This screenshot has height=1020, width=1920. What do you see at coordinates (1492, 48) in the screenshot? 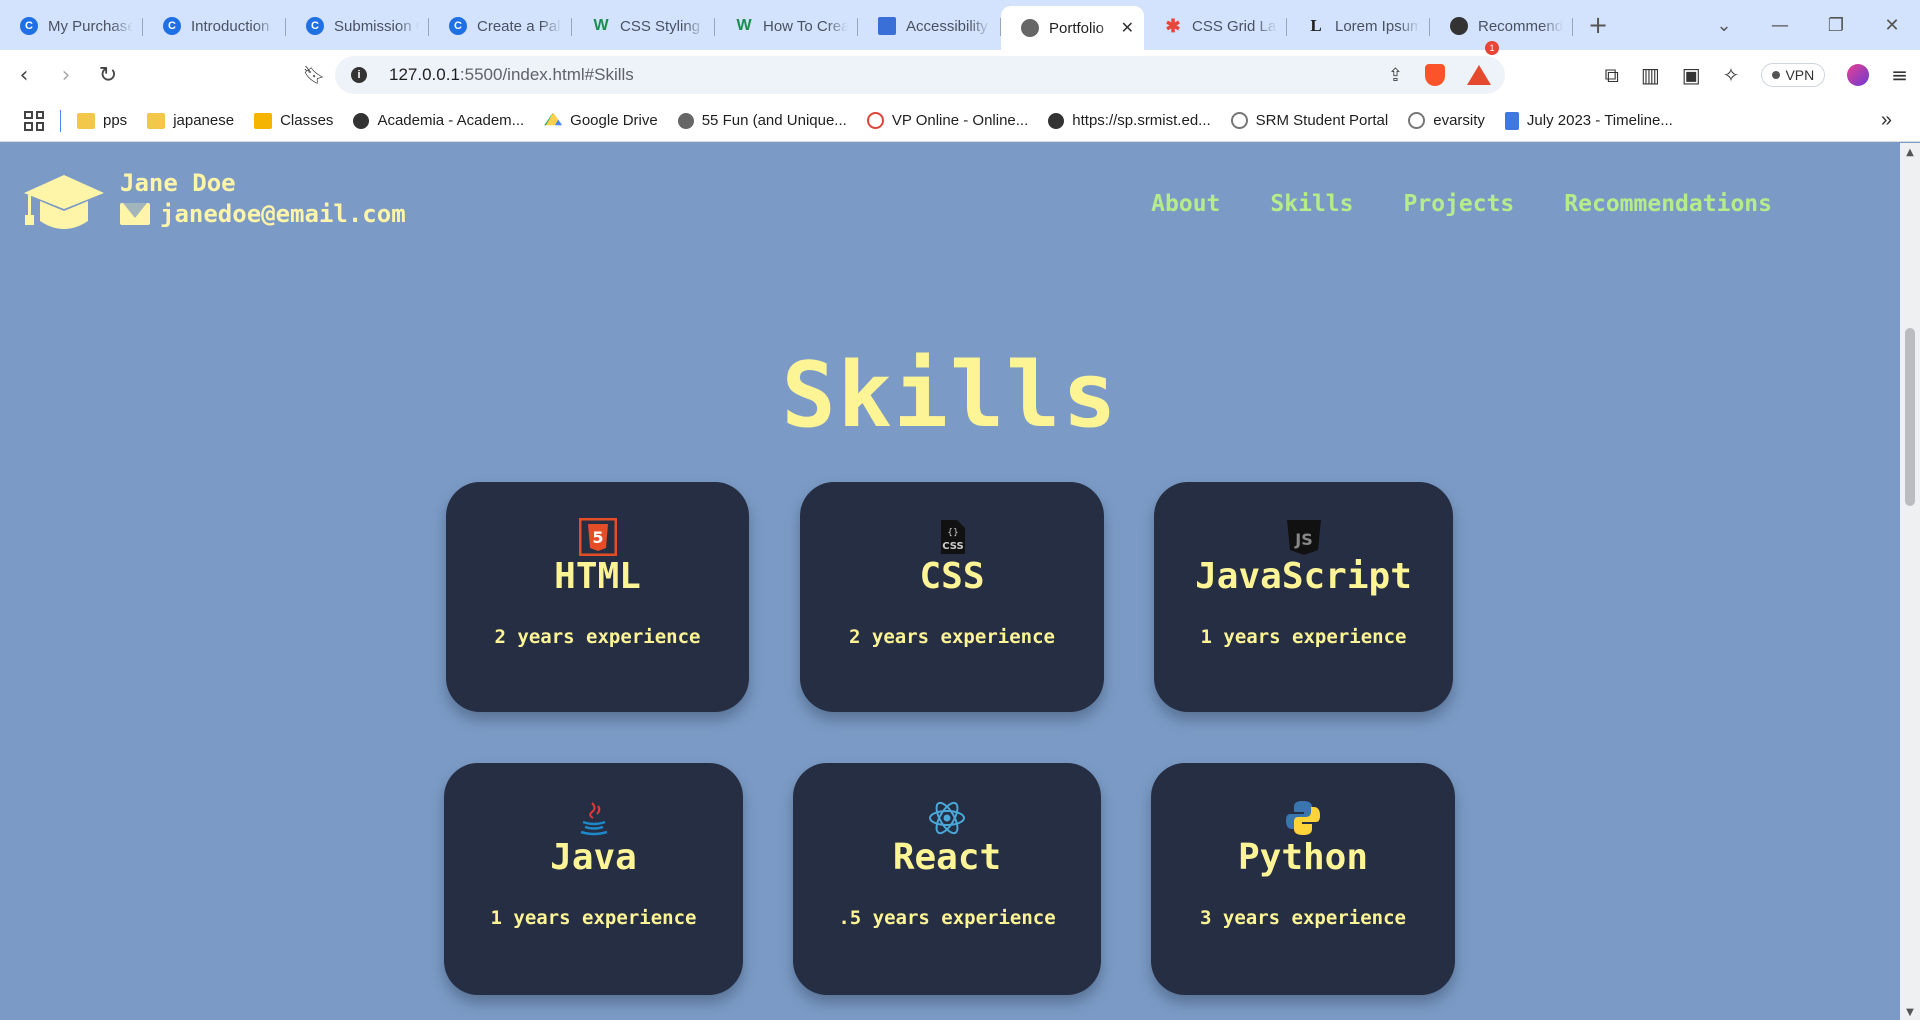
I see `rewards-badge: 1` at bounding box center [1492, 48].